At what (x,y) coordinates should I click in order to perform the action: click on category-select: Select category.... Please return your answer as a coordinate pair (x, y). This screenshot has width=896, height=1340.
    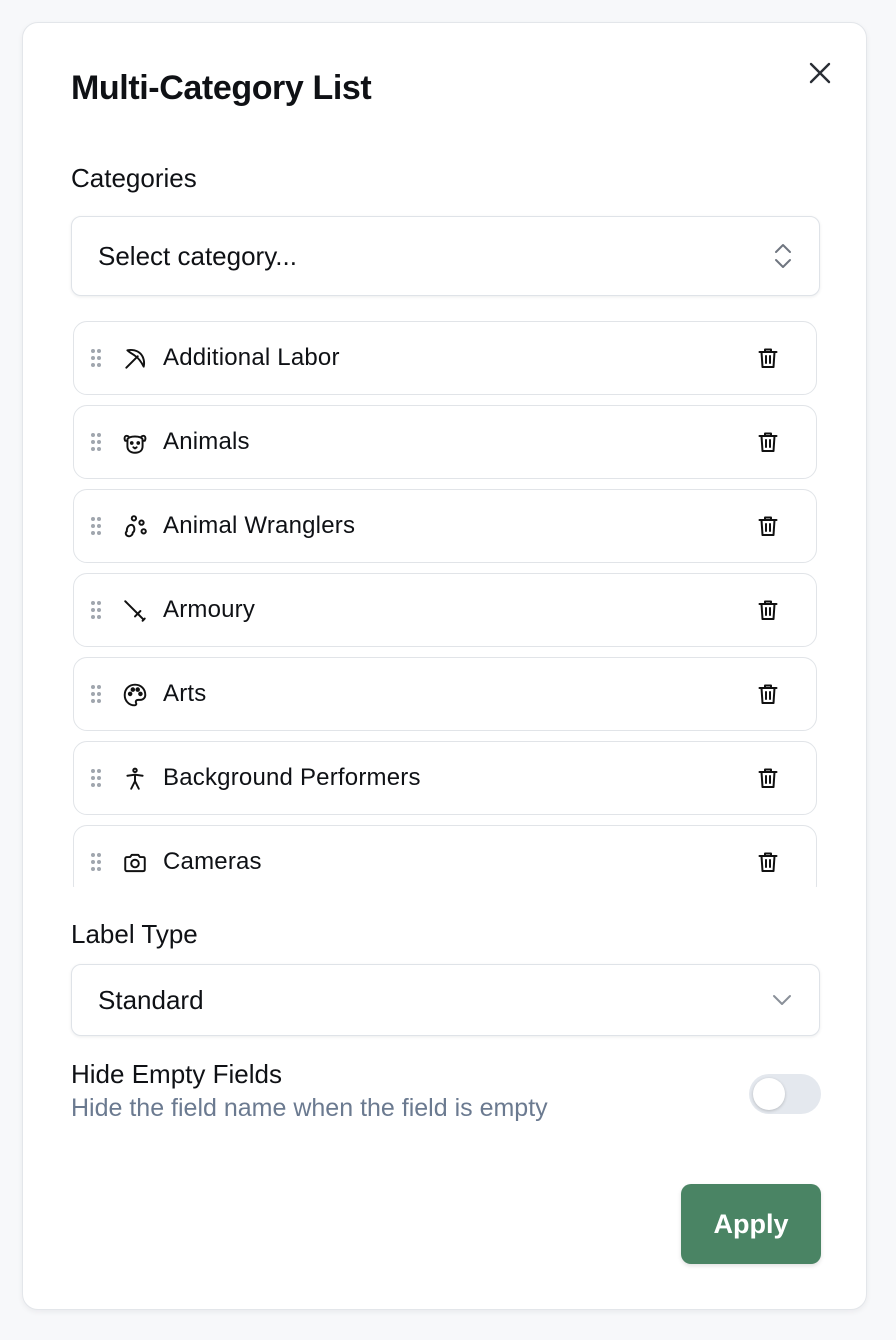
    Looking at the image, I should click on (445, 256).